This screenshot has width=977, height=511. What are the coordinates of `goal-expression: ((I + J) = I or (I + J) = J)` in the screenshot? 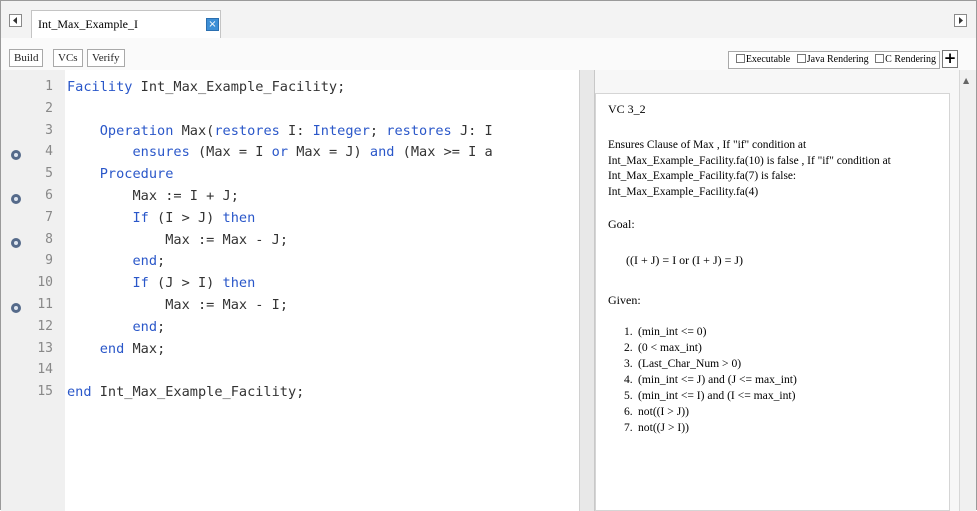 It's located at (685, 260).